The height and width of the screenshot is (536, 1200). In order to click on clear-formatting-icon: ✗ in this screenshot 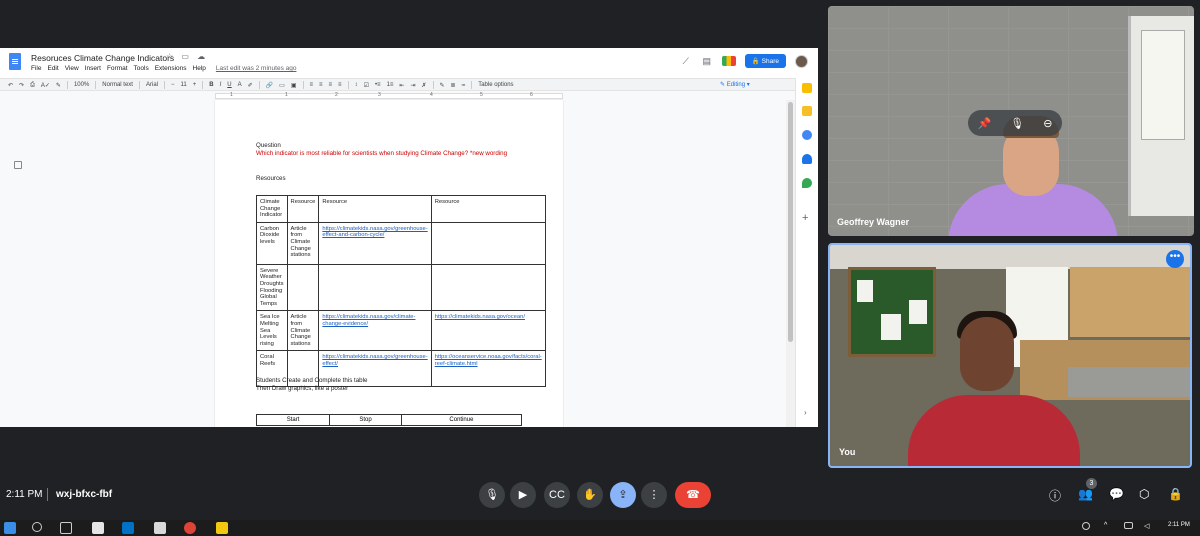, I will do `click(423, 85)`.